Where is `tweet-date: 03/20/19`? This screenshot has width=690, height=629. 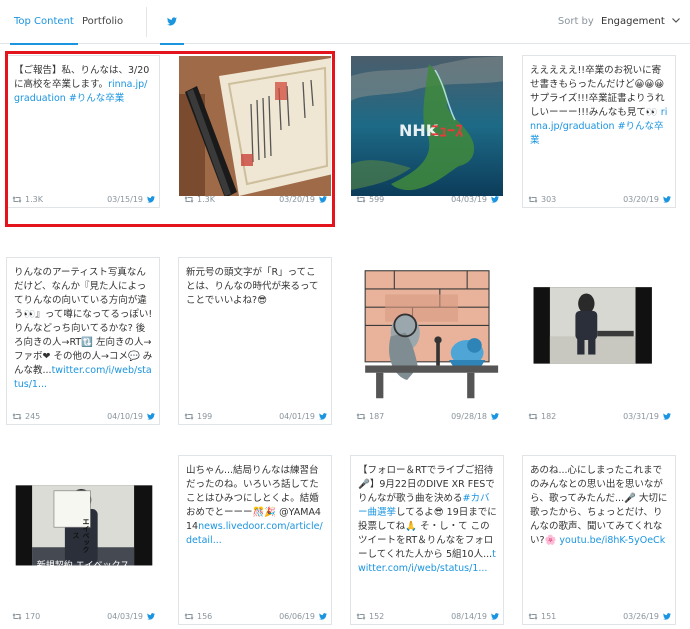 tweet-date: 03/20/19 is located at coordinates (641, 199).